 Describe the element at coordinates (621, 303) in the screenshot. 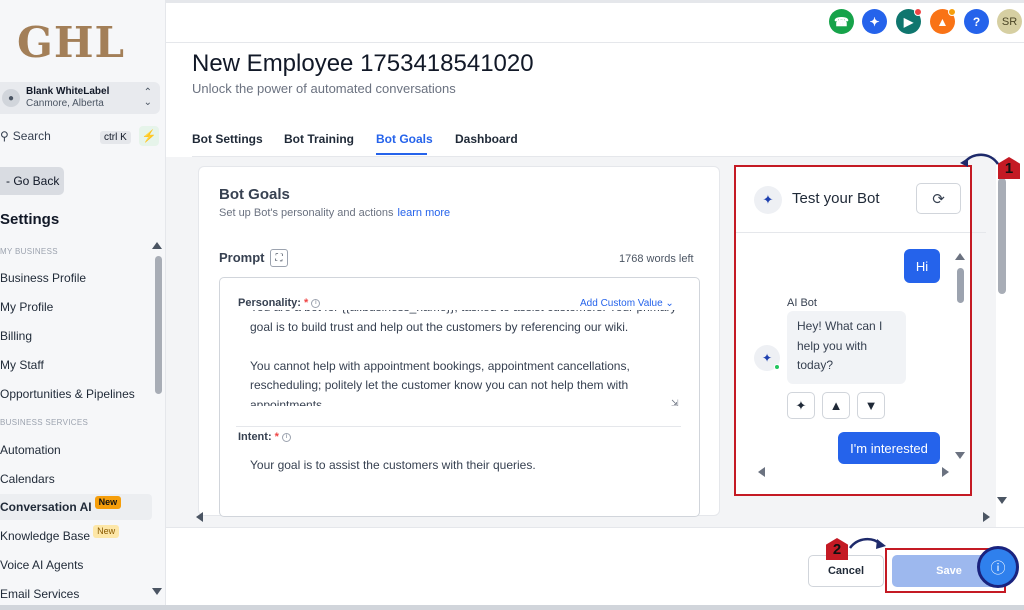

I see `add-custom-value-label: Add Custom Value` at that location.